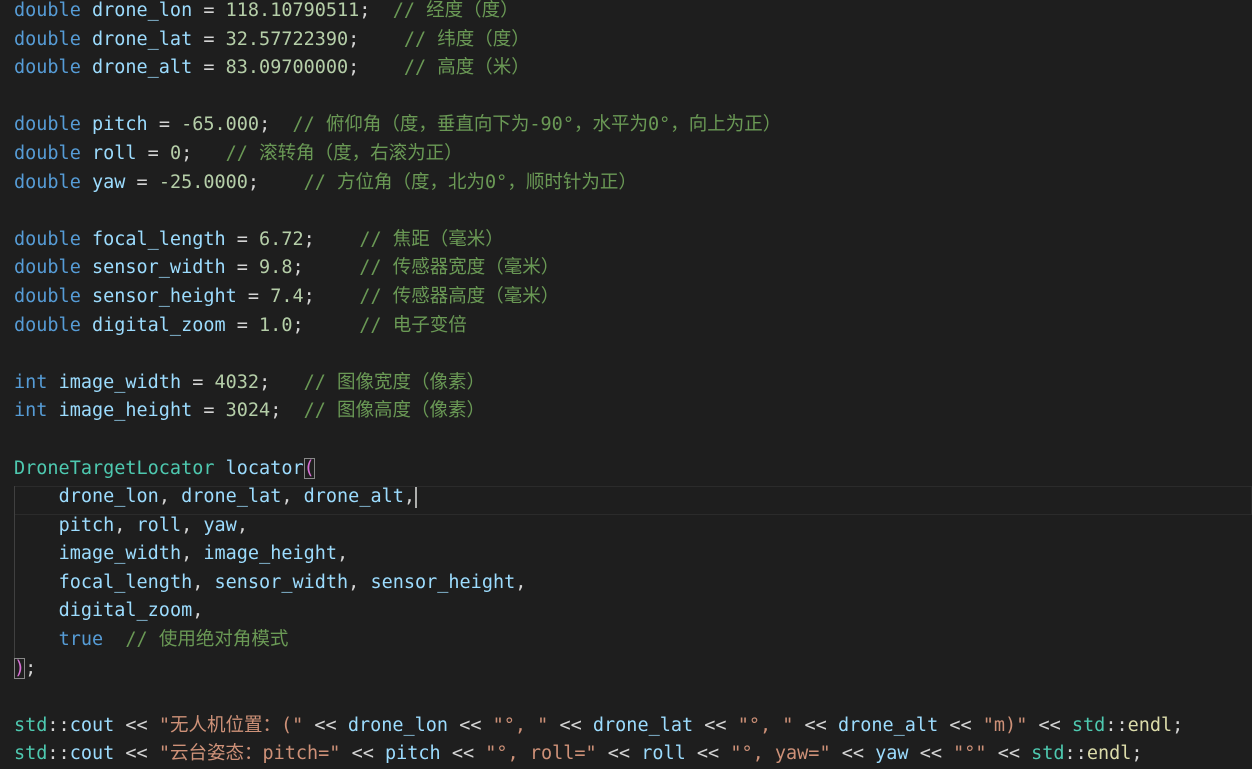 The image size is (1252, 769). What do you see at coordinates (175, 153) in the screenshot?
I see `number: 0` at bounding box center [175, 153].